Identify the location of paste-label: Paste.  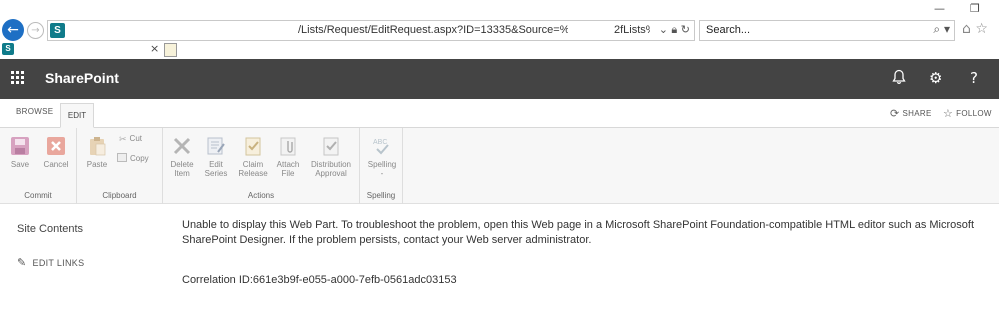
(97, 164).